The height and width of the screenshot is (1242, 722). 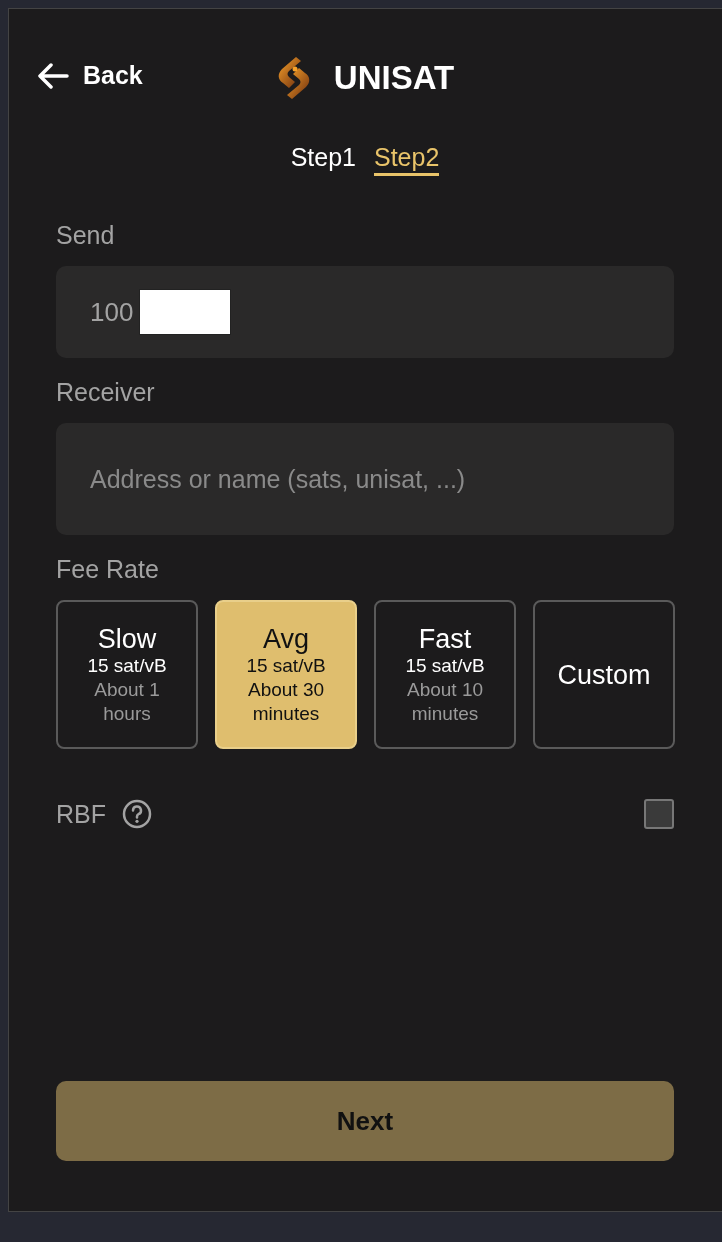 I want to click on step-tab: Step2, so click(x=407, y=159).